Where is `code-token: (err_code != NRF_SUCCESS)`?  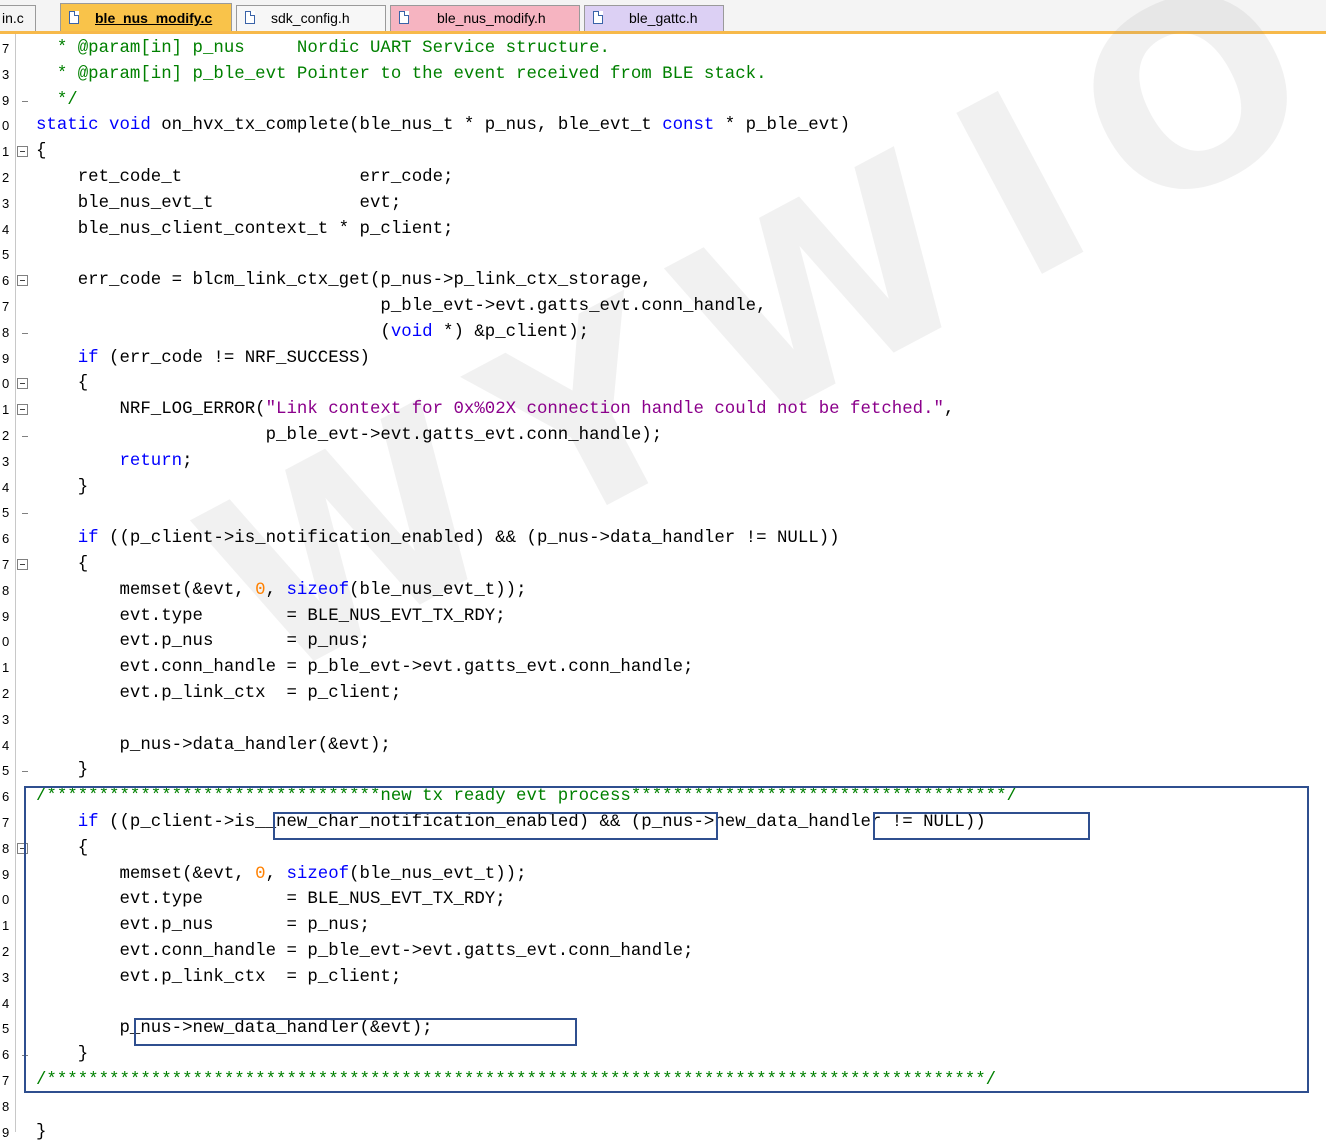 code-token: (err_code != NRF_SUCCESS) is located at coordinates (234, 358).